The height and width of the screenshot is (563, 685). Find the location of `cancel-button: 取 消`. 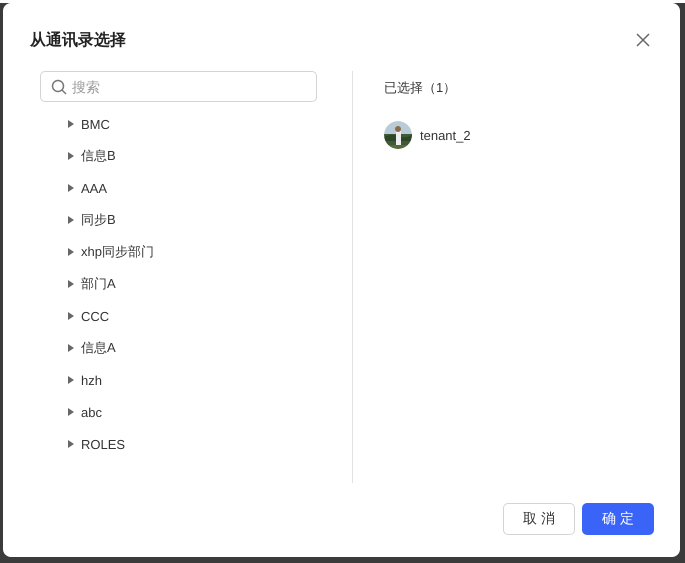

cancel-button: 取 消 is located at coordinates (539, 519).